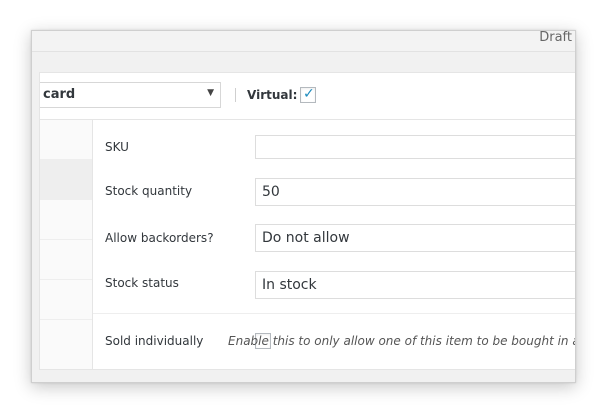 The height and width of the screenshot is (415, 607). I want to click on stock-status-row: Stock status In stock, so click(334, 288).